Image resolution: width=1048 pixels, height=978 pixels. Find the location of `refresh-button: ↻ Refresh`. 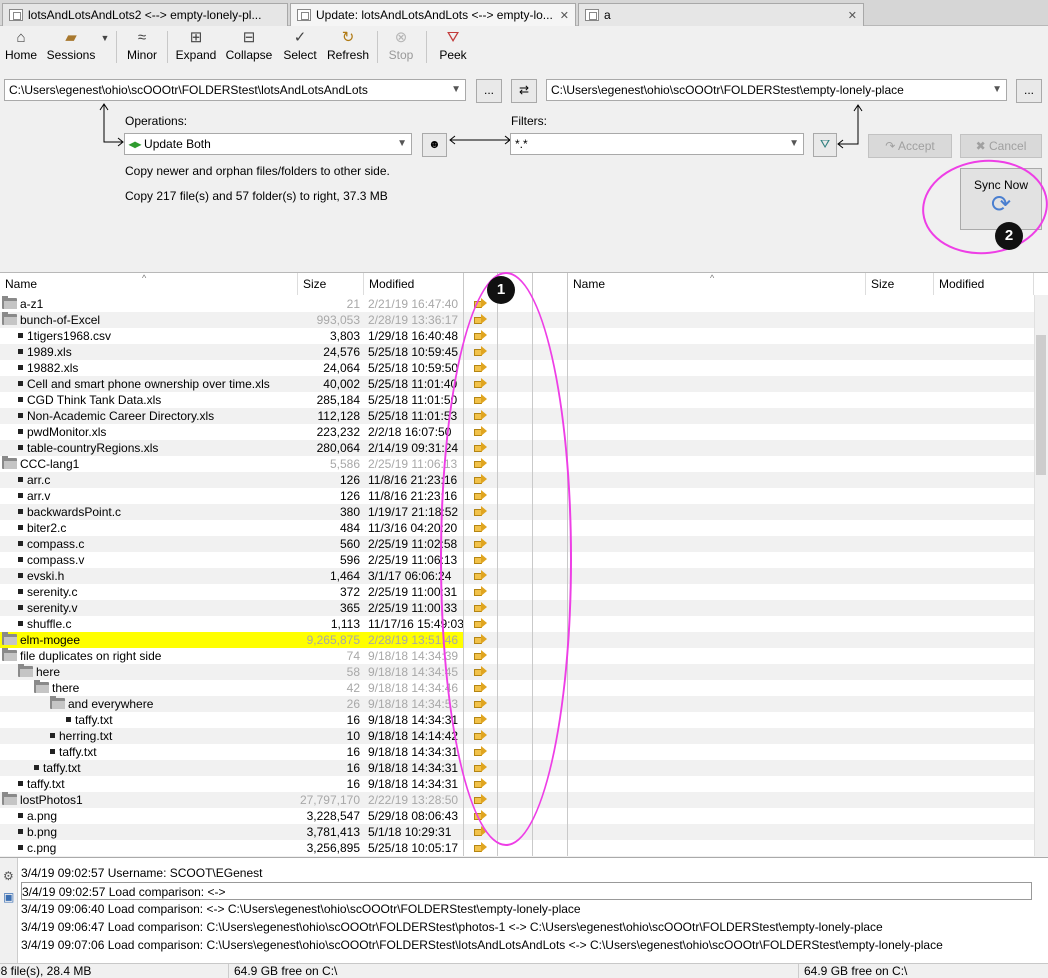

refresh-button: ↻ Refresh is located at coordinates (348, 47).